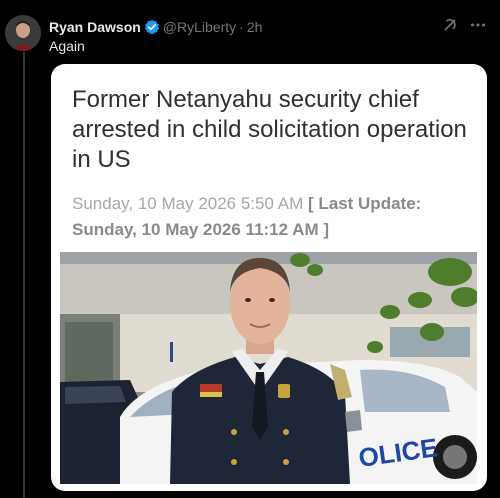 Image resolution: width=500 pixels, height=498 pixels. I want to click on avatar, so click(23, 33).